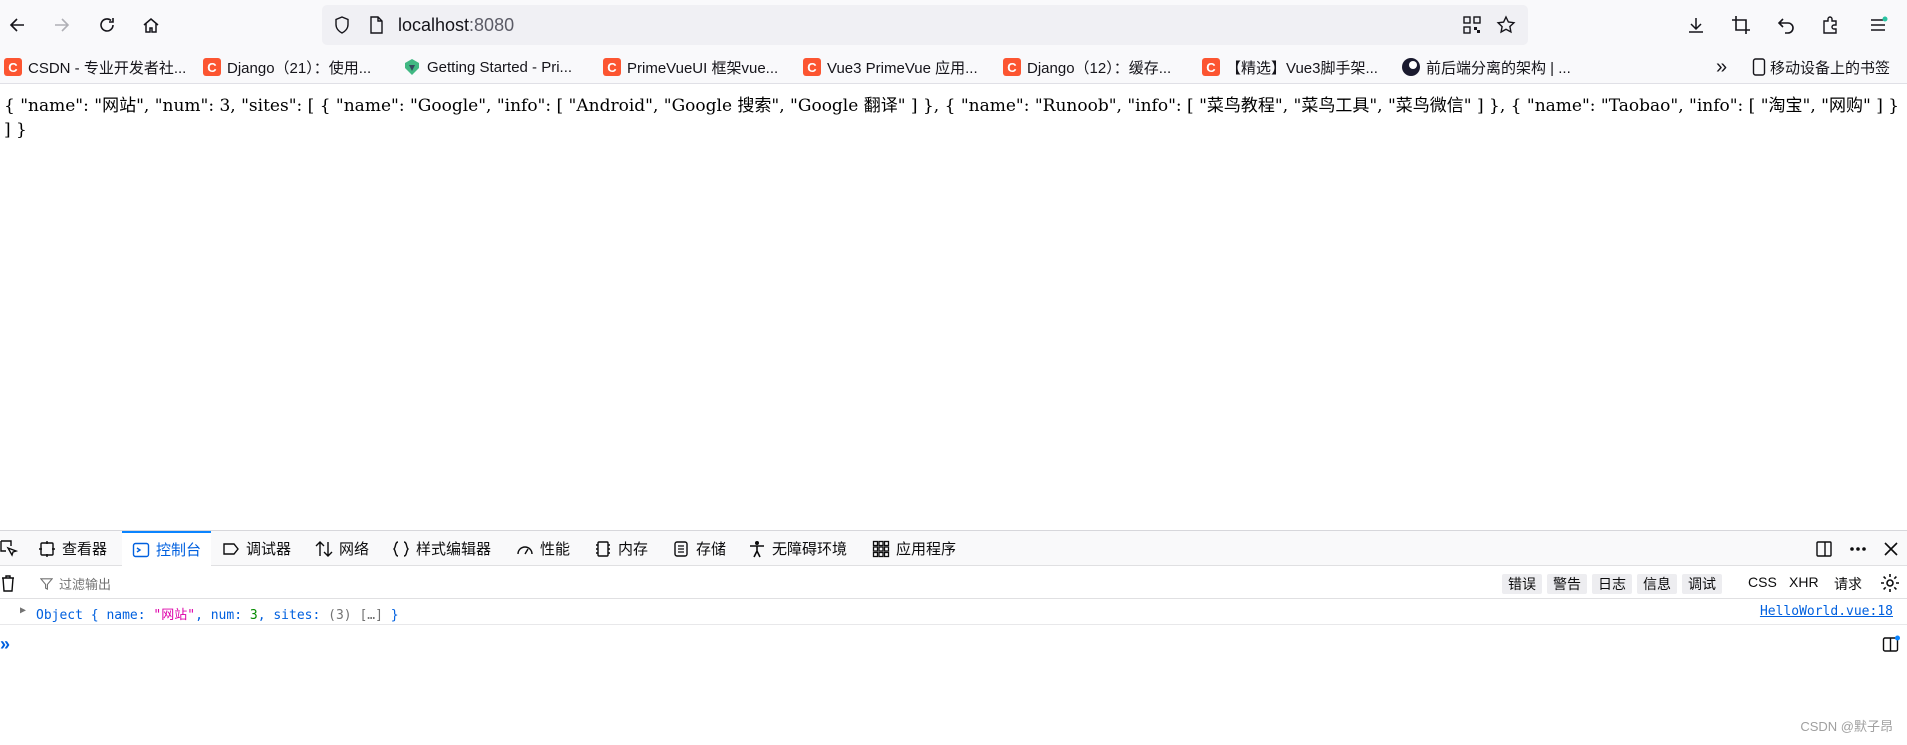  I want to click on qr-code-icon, so click(1472, 25).